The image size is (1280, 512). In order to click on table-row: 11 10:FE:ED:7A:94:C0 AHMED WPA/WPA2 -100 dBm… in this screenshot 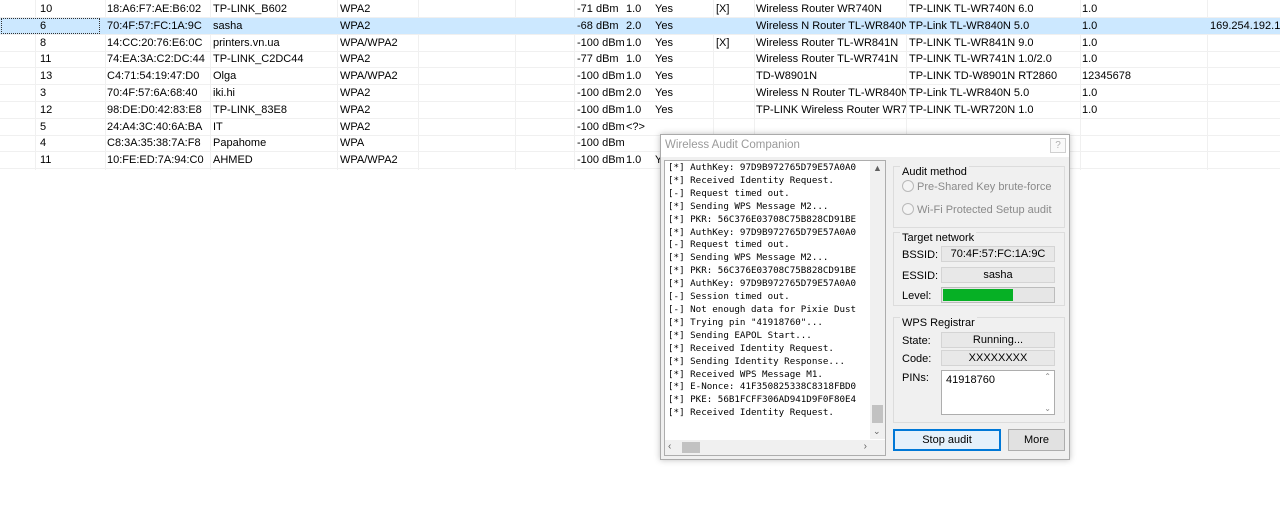, I will do `click(640, 161)`.